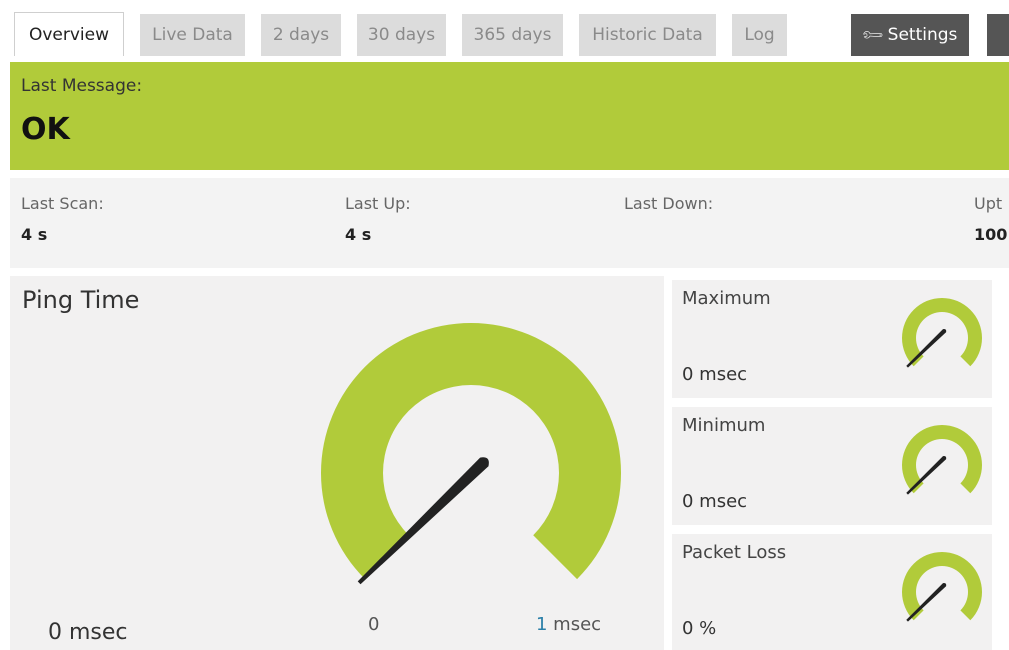 The height and width of the screenshot is (650, 1009). Describe the element at coordinates (647, 35) in the screenshot. I see `tab-historic-data: Historic Data` at that location.